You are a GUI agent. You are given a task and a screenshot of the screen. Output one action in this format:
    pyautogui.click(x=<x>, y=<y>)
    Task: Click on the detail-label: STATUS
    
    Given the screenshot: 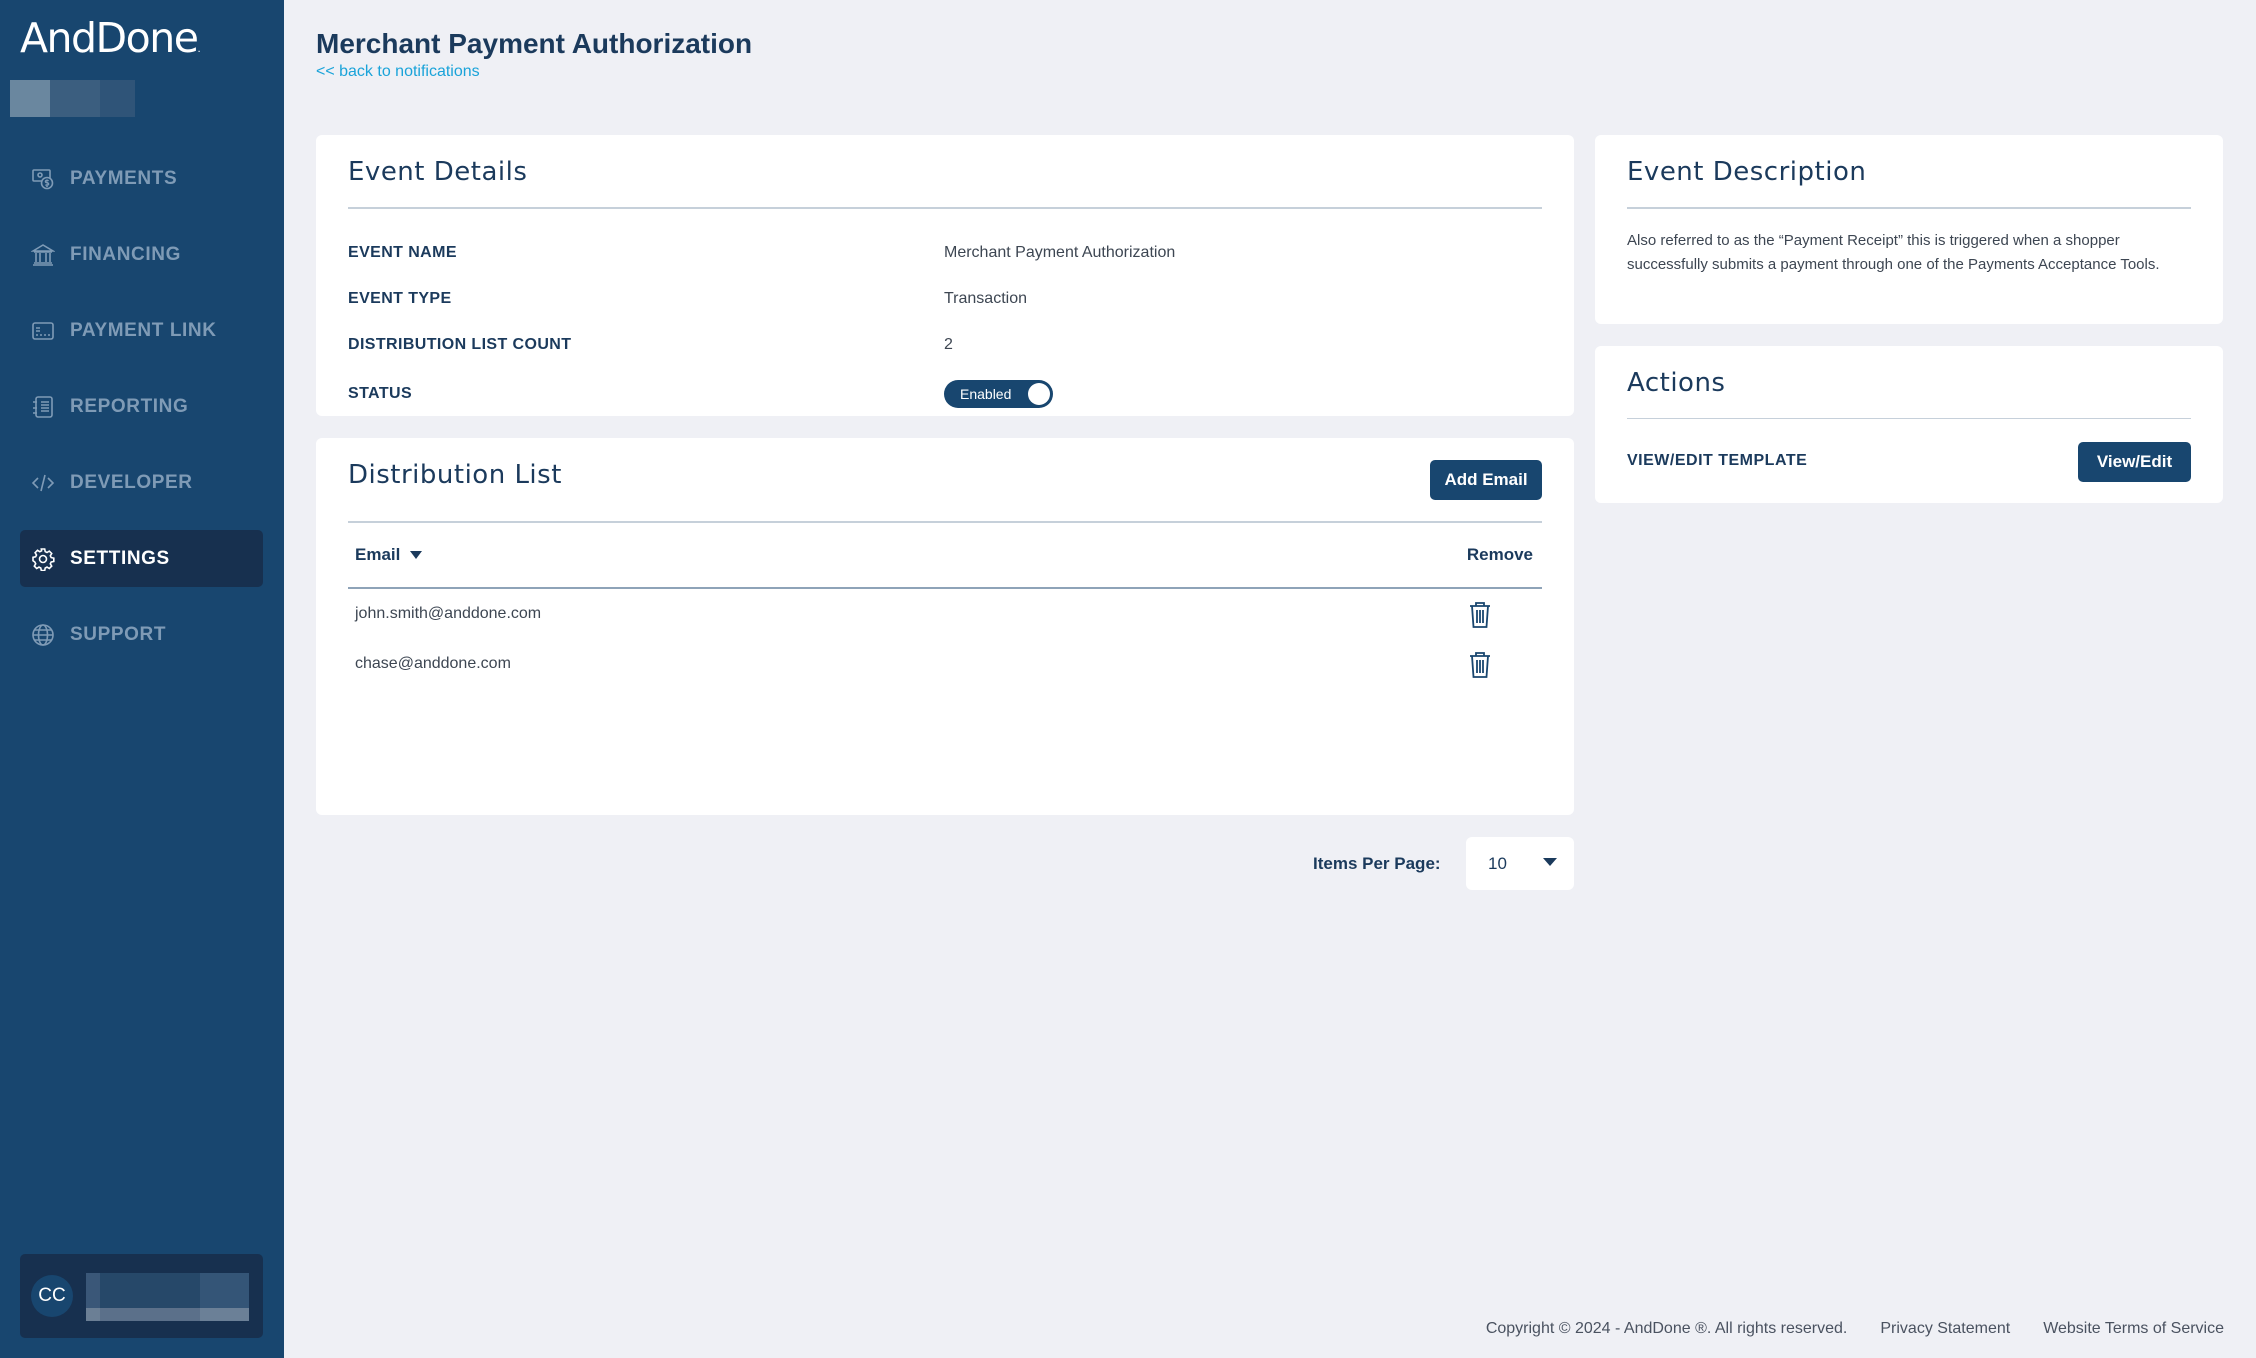 What is the action you would take?
    pyautogui.click(x=380, y=393)
    